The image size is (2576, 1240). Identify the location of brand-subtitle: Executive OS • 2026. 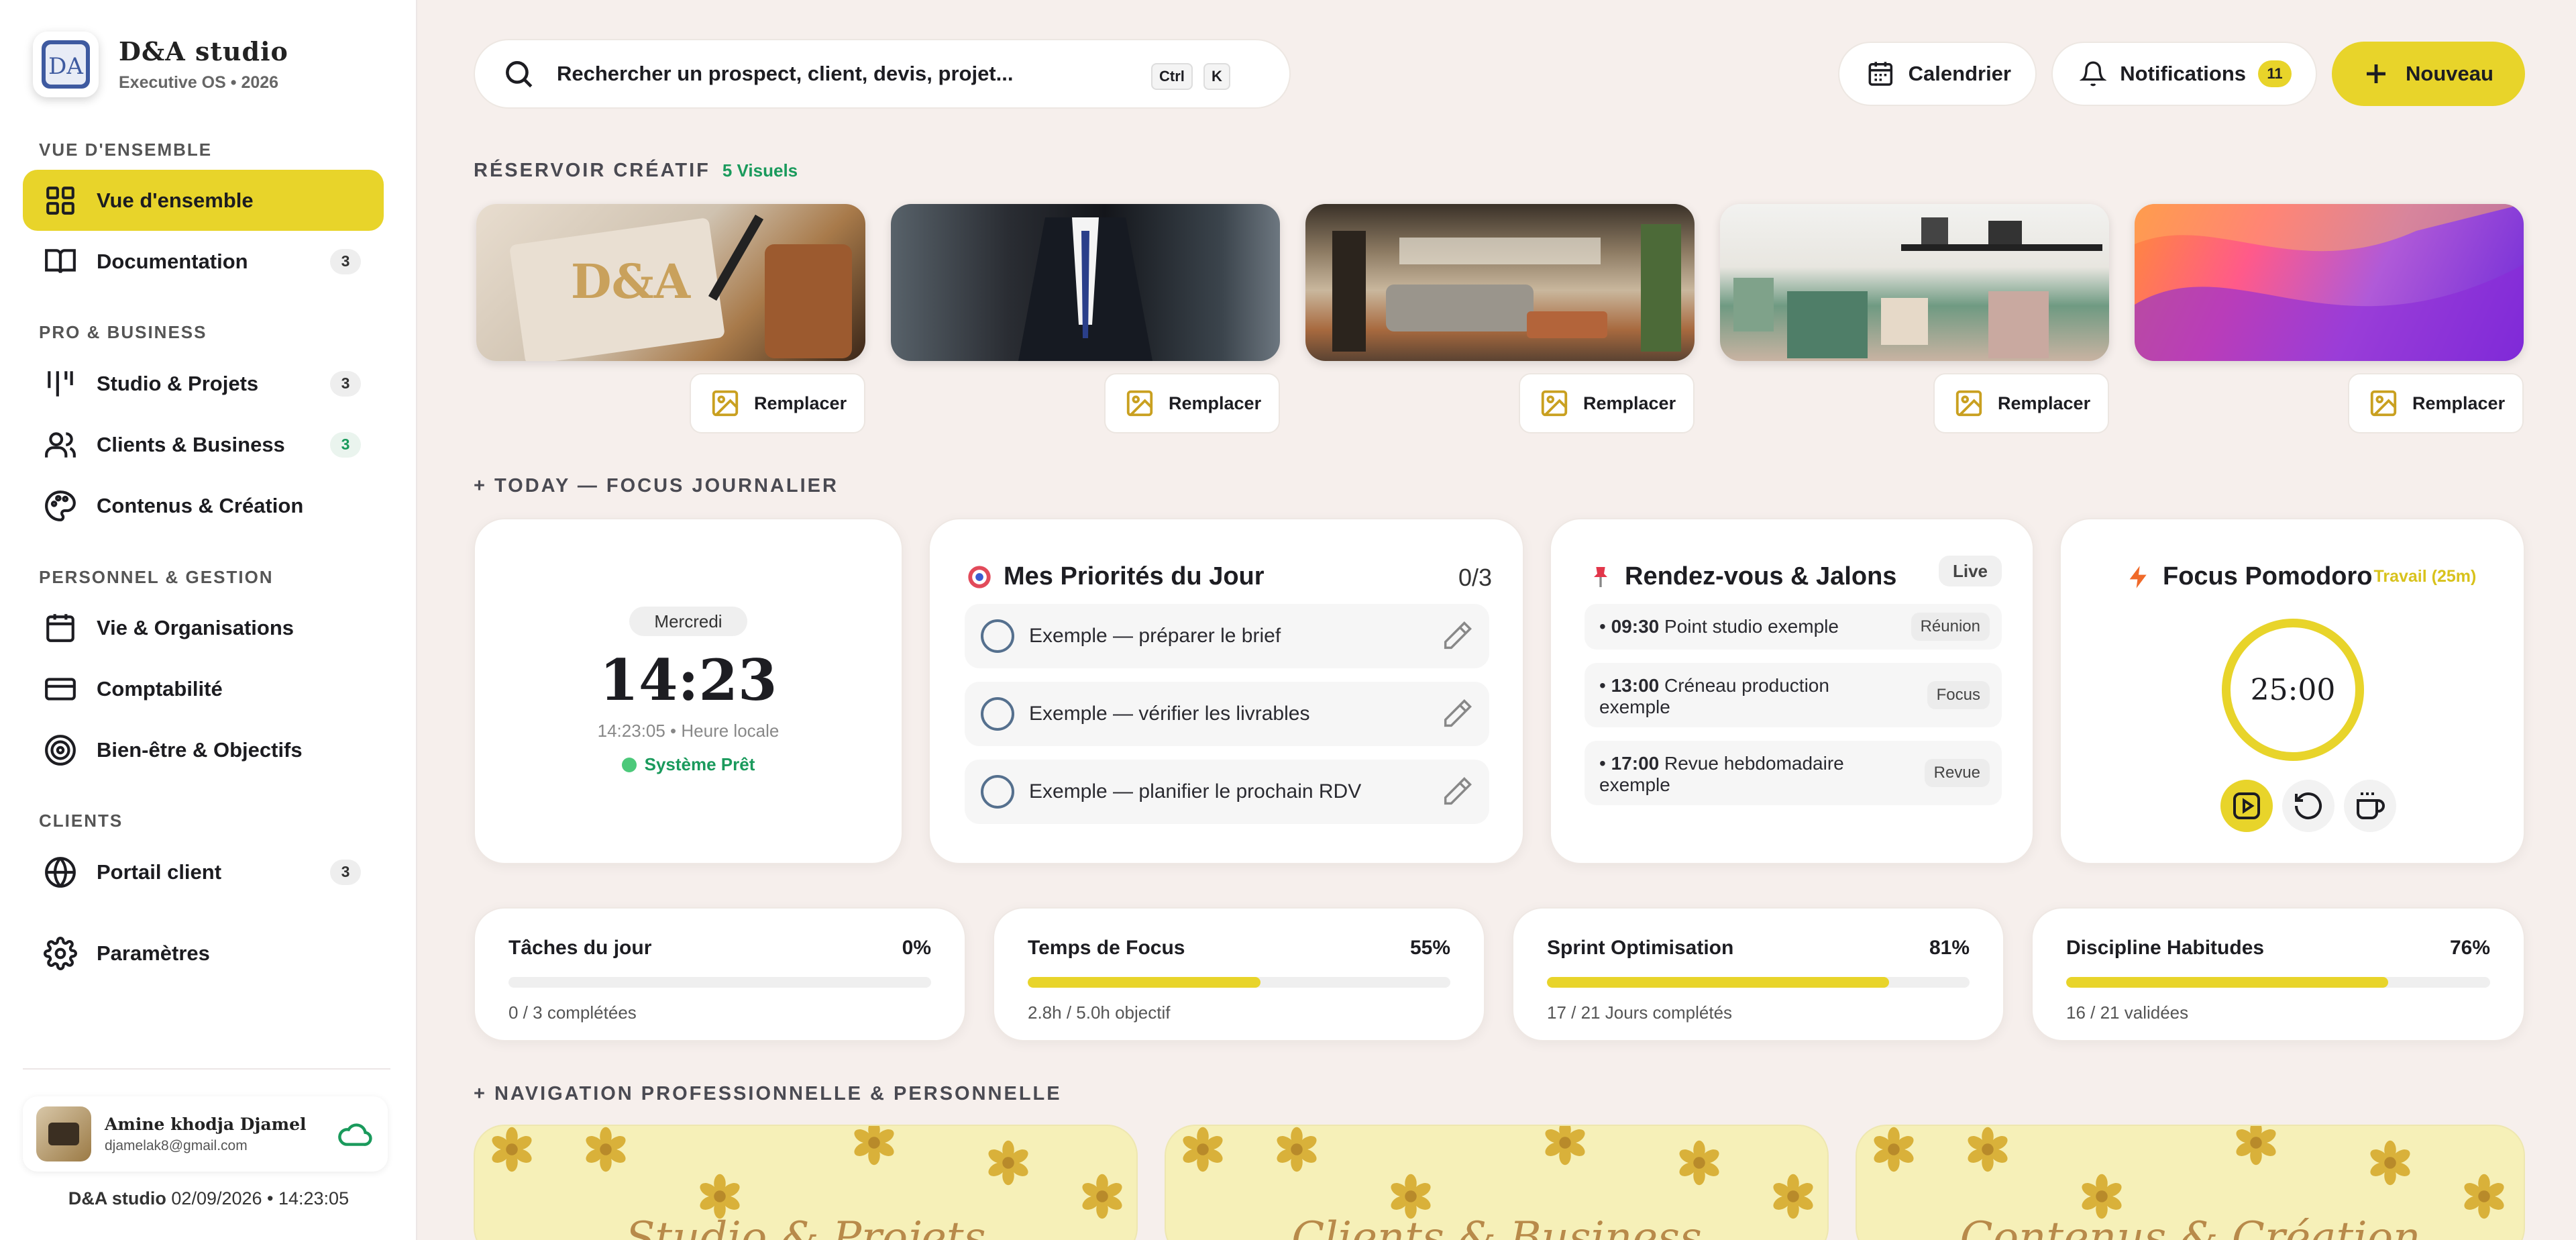
(199, 82).